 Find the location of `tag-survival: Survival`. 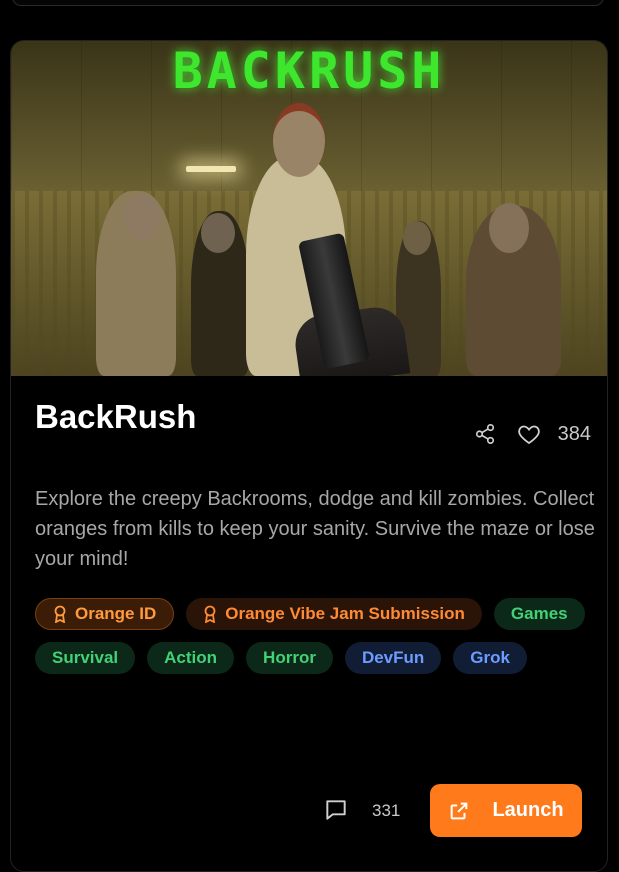

tag-survival: Survival is located at coordinates (85, 658).